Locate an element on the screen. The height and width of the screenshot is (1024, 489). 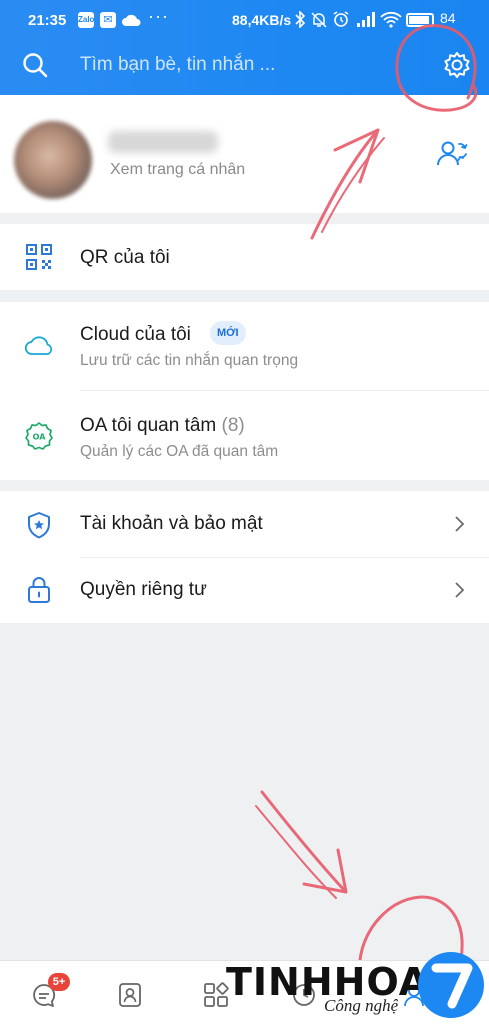
search-icon is located at coordinates (35, 65).